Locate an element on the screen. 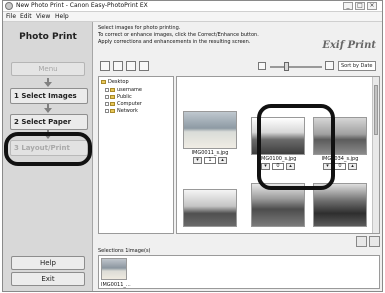  step-number: 1 is located at coordinates (16, 96).